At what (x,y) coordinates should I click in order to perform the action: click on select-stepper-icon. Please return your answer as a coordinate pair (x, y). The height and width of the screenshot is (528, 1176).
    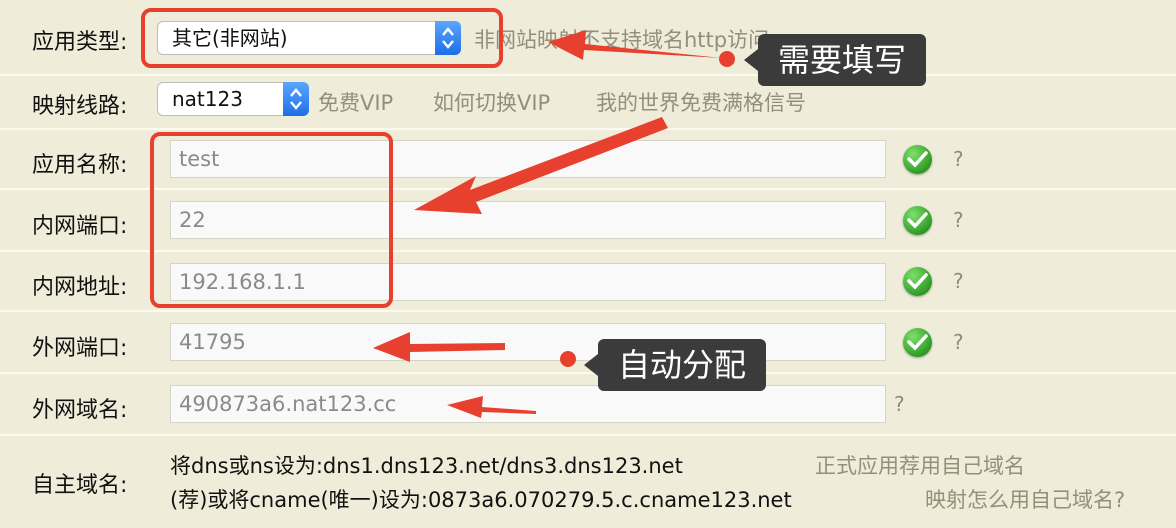
    Looking at the image, I should click on (296, 99).